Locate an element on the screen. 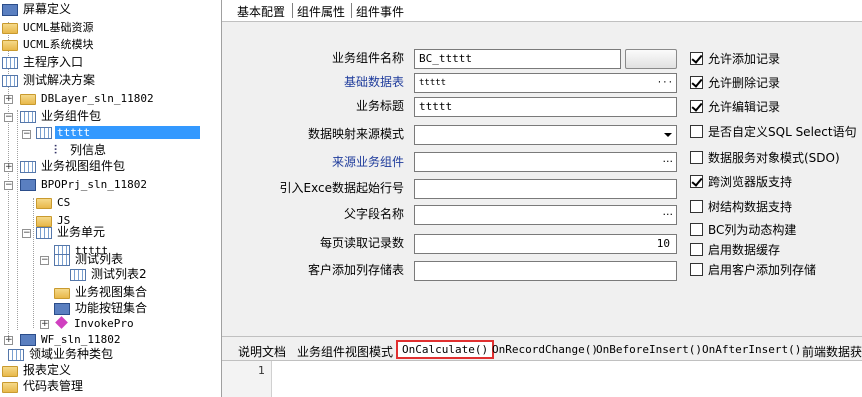  screen-icon is located at coordinates (10, 10).